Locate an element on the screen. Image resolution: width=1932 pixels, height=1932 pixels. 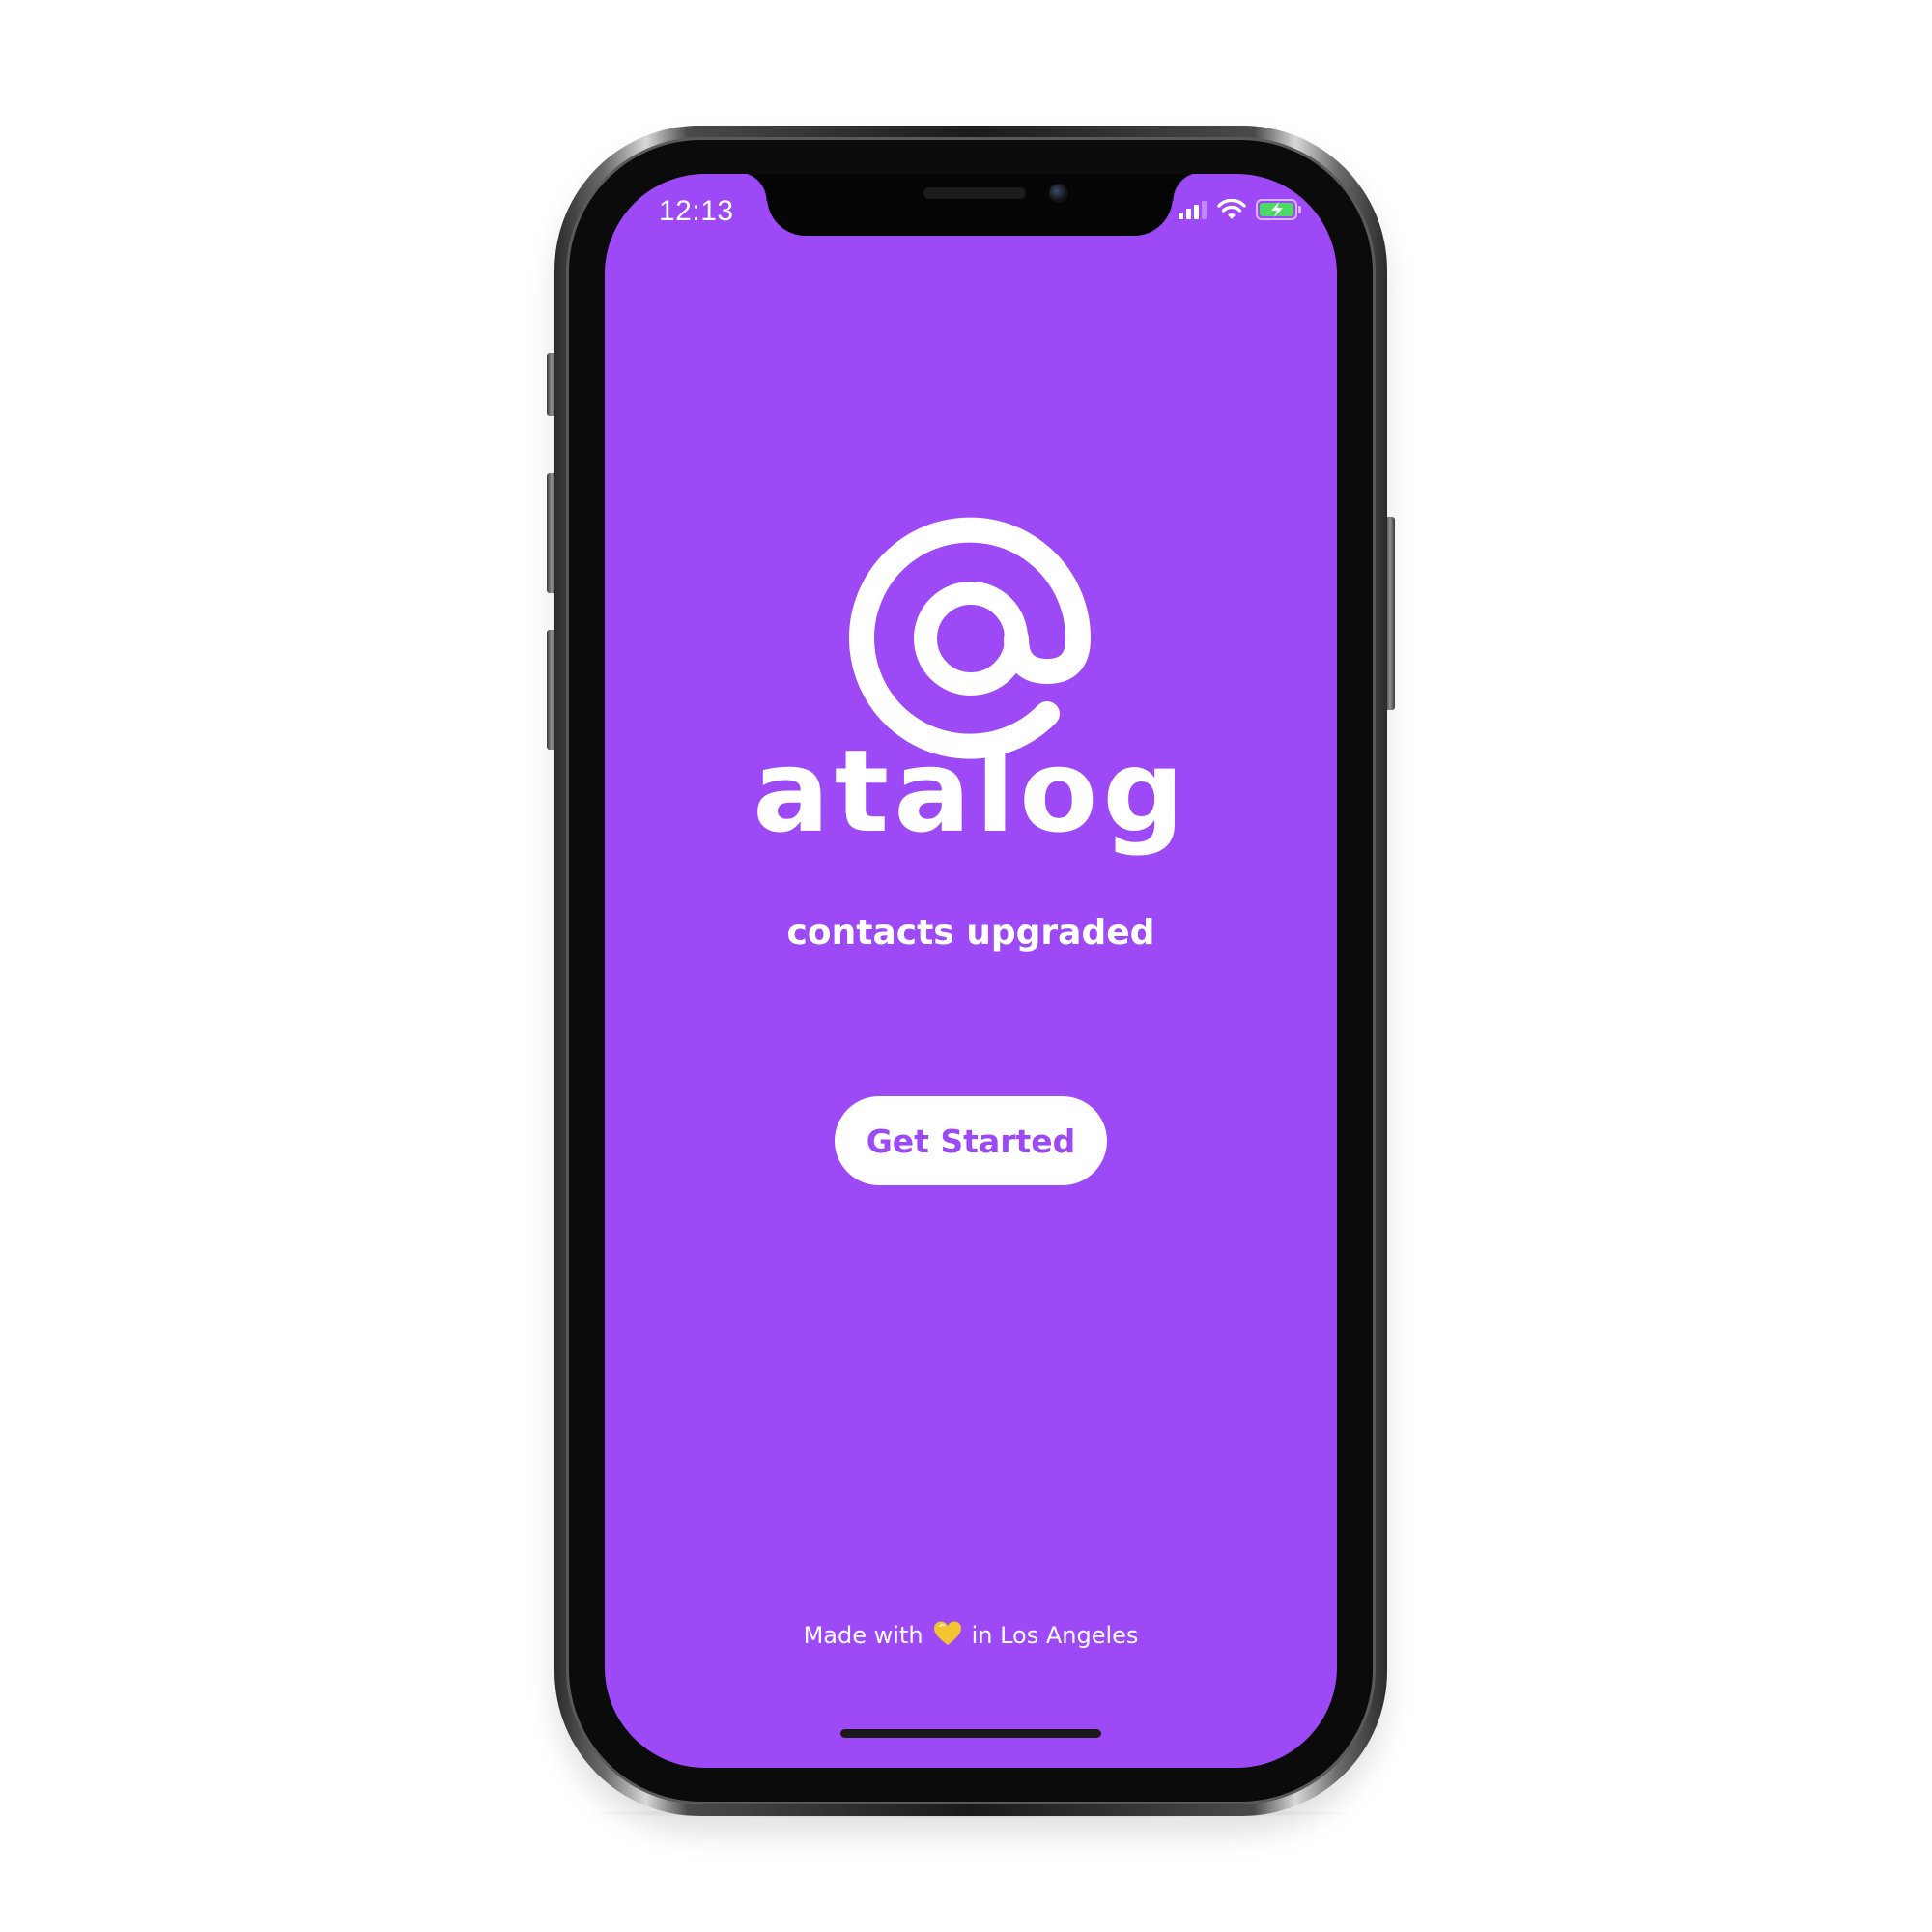
notch is located at coordinates (970, 205).